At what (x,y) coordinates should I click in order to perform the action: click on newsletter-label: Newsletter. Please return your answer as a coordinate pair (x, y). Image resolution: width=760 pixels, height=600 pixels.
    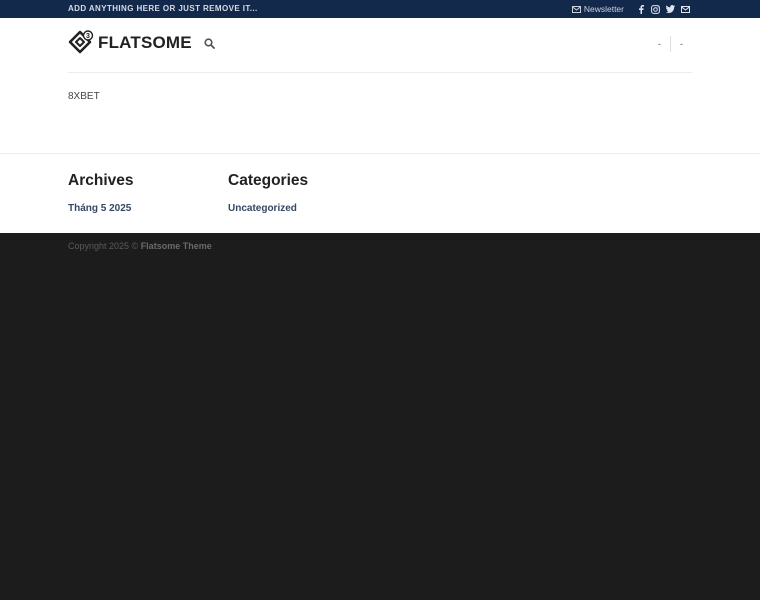
    Looking at the image, I should click on (603, 9).